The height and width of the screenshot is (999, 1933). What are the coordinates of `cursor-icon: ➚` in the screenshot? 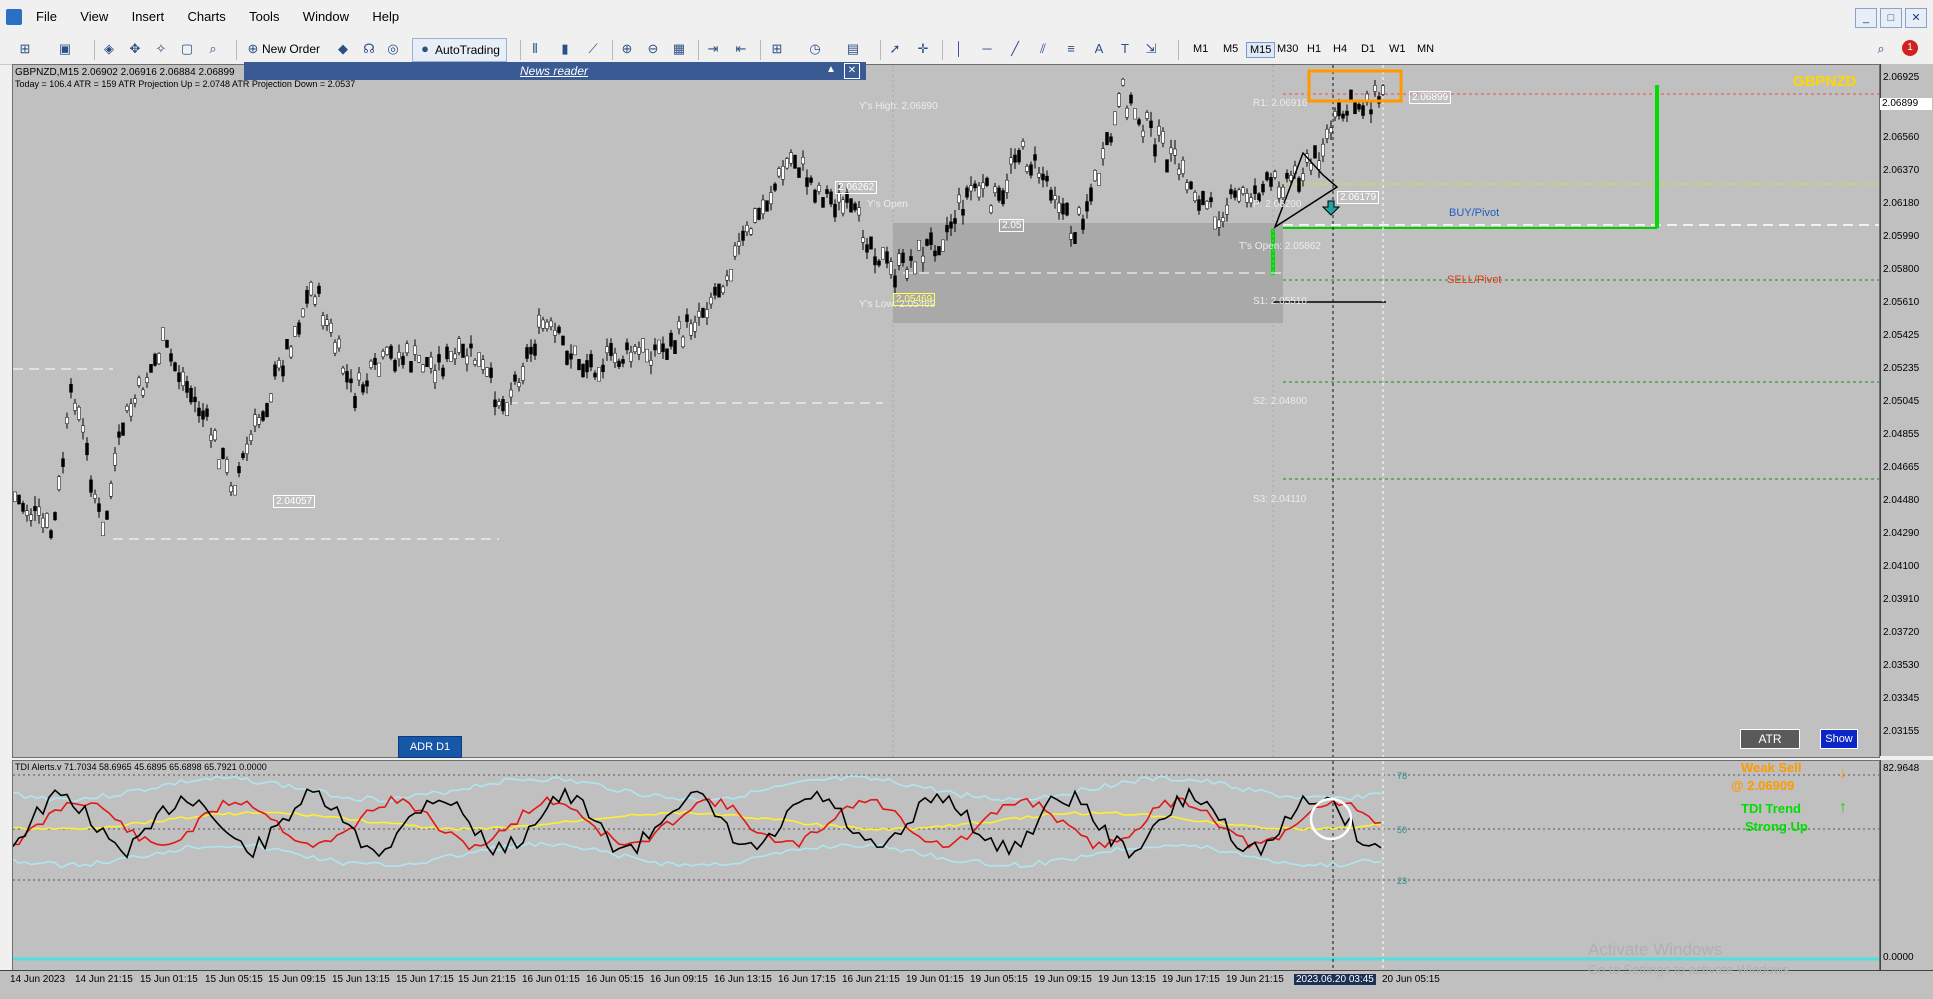 It's located at (895, 49).